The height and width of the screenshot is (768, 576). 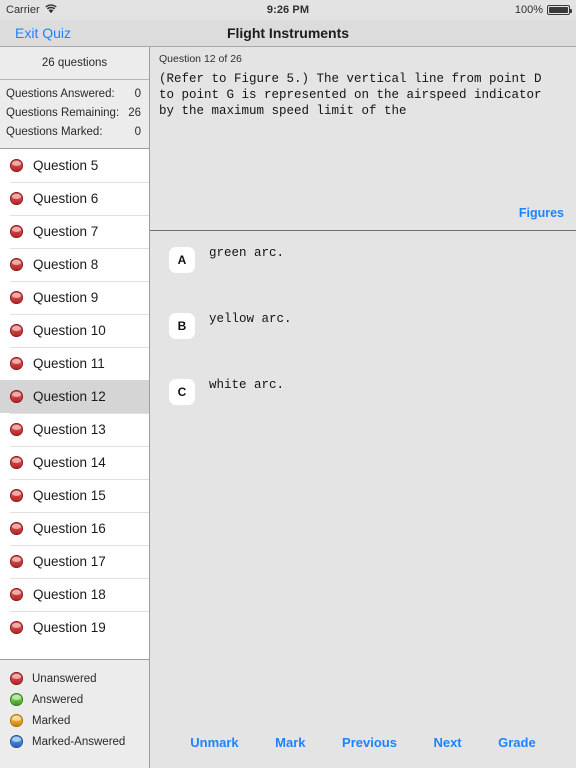 I want to click on question-counter: Question 12 of 26, so click(x=200, y=59).